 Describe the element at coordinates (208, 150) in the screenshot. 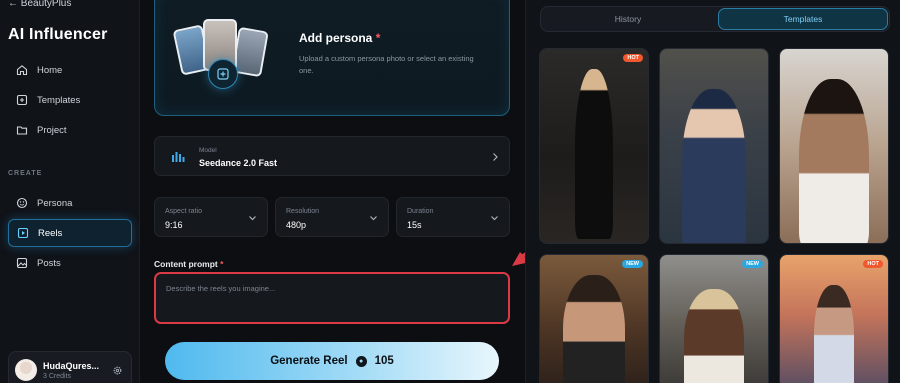

I see `model-label: Model` at that location.